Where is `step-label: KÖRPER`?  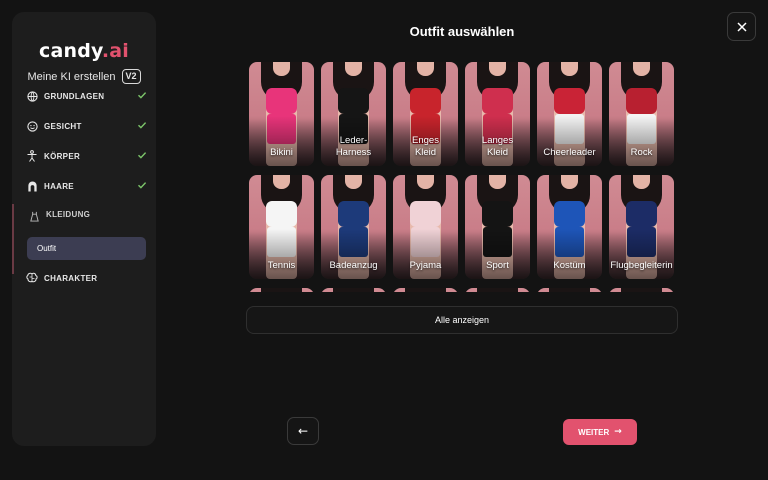
step-label: KÖRPER is located at coordinates (62, 156).